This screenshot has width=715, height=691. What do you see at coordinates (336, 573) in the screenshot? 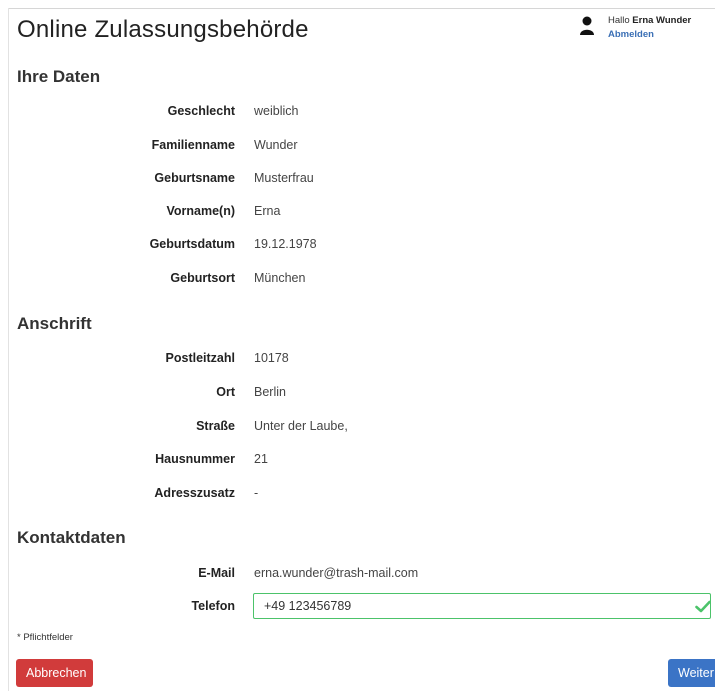
I see `field-value: erna.wunder@trash-mail.com` at bounding box center [336, 573].